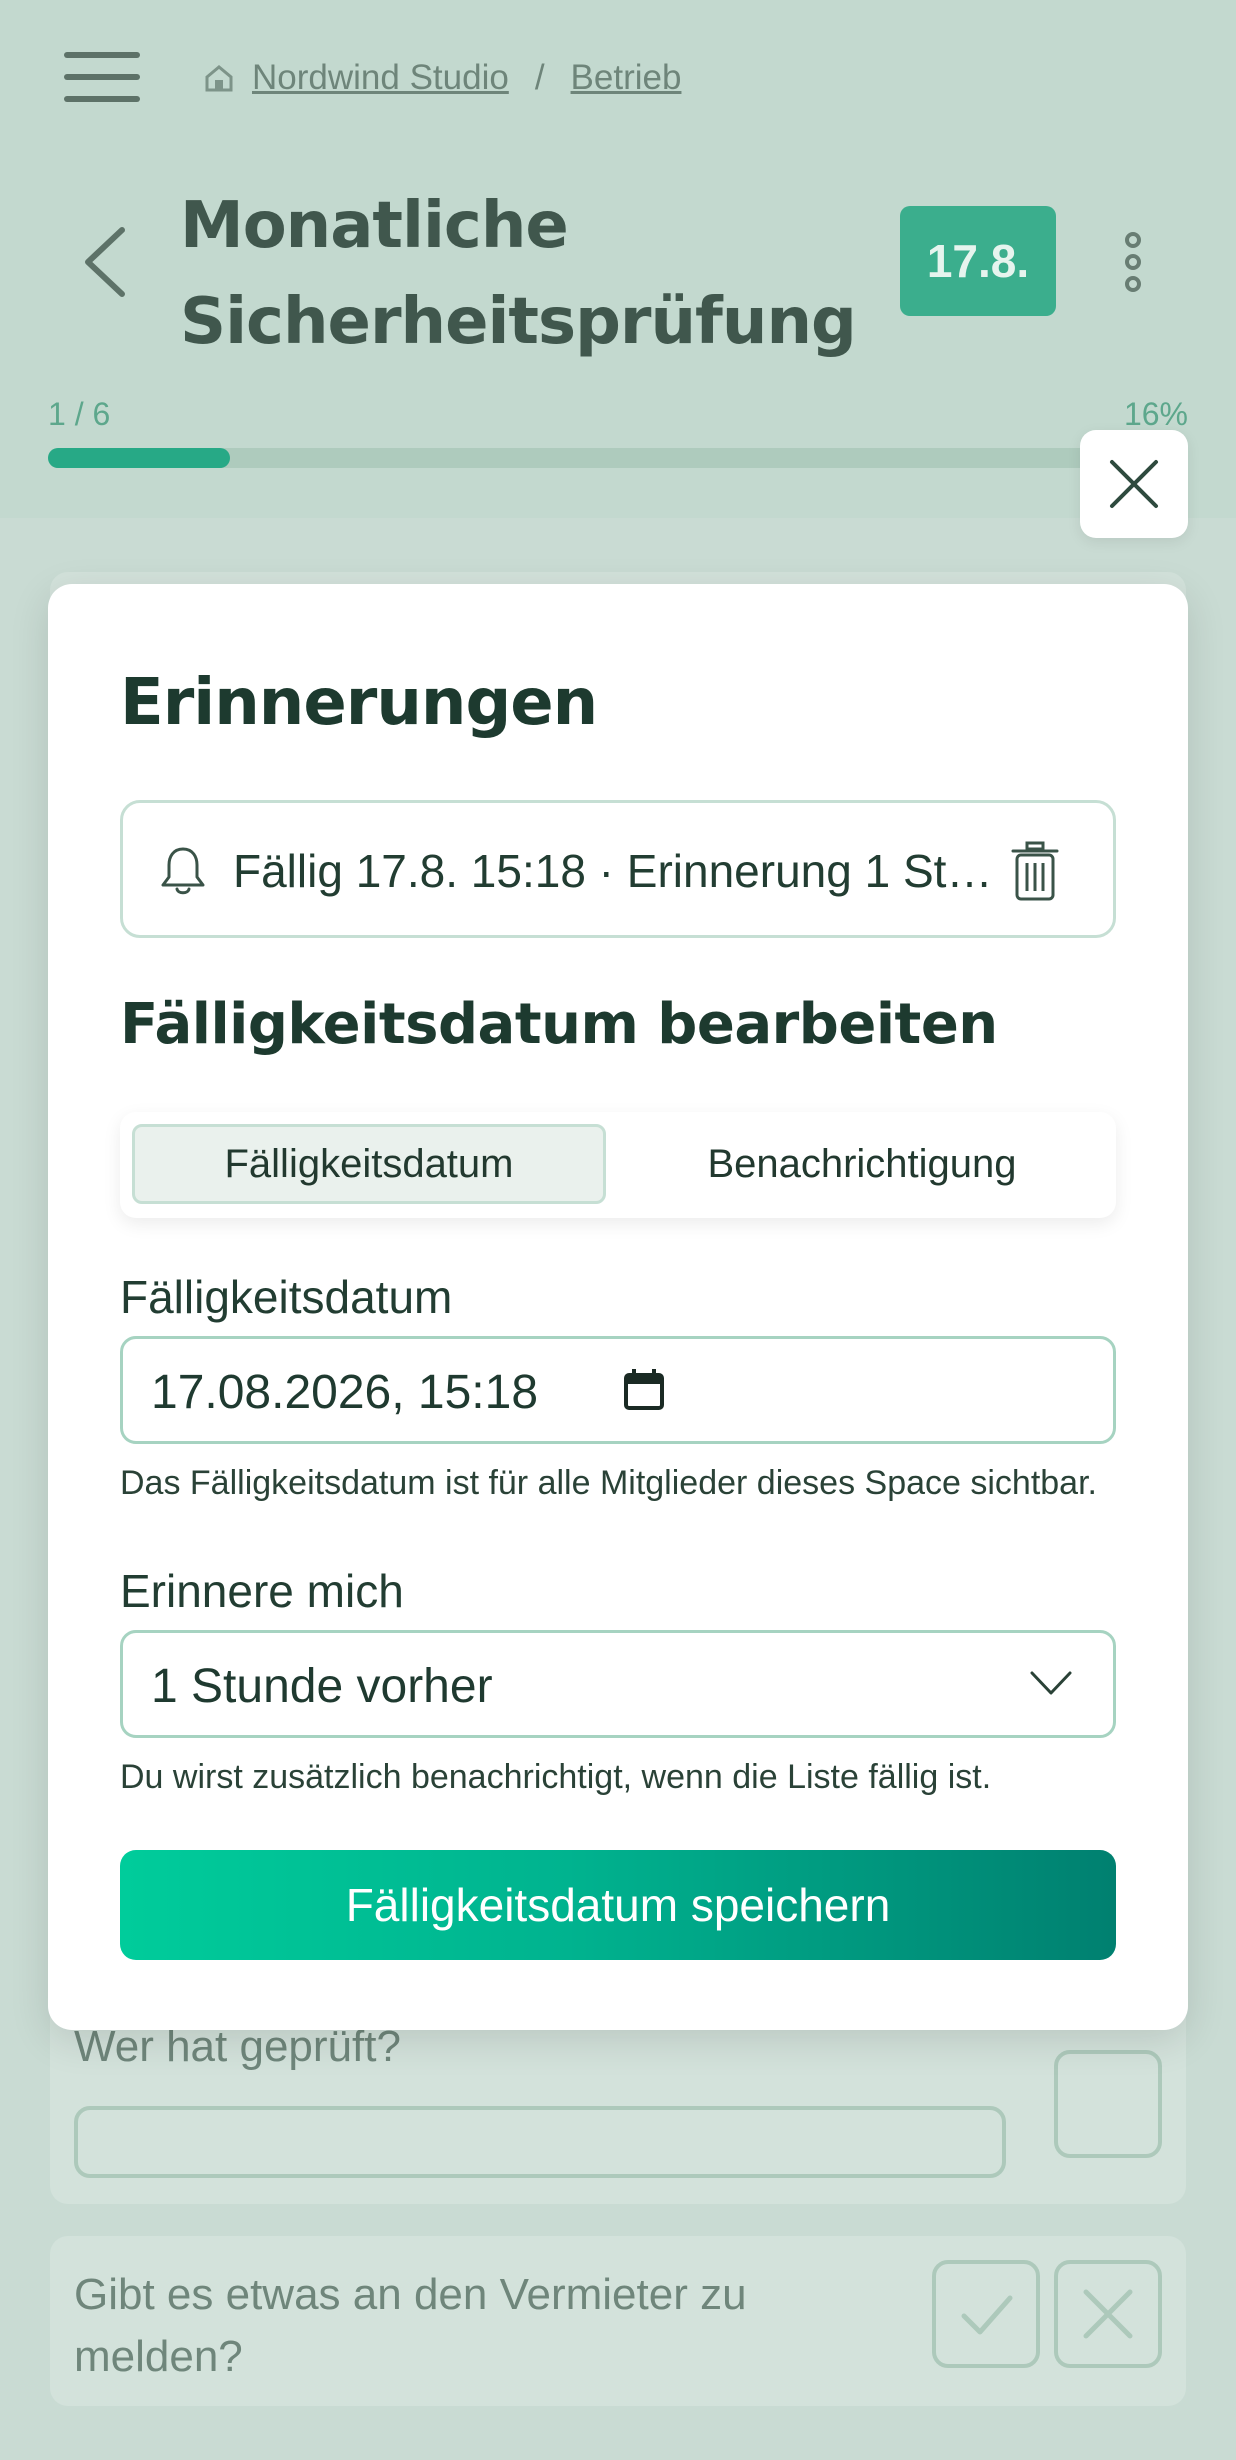 The image size is (1236, 2460). I want to click on tab-due-date: Fälligkeitsdatum, so click(369, 1164).